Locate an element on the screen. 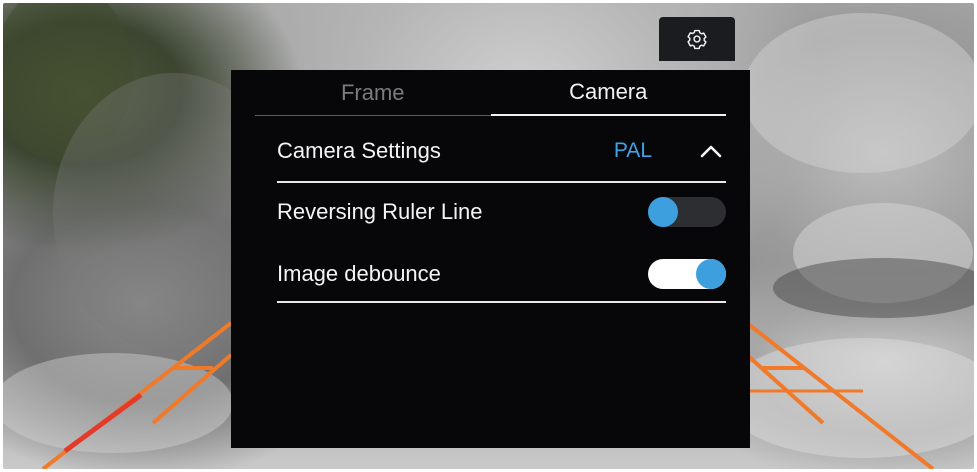 This screenshot has width=977, height=472. tab-bar: Frame Camera is located at coordinates (490, 93).